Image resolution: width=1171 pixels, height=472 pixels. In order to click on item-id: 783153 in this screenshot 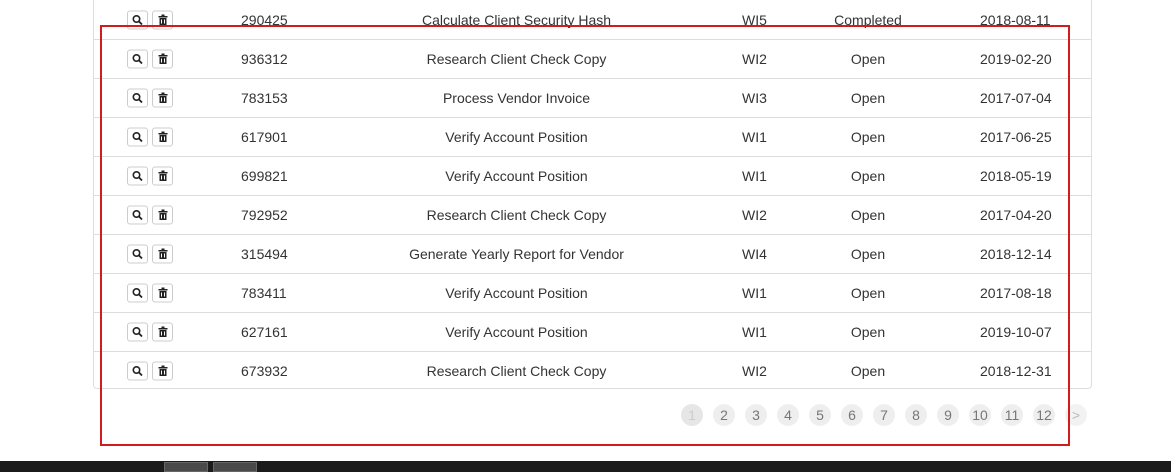, I will do `click(264, 98)`.